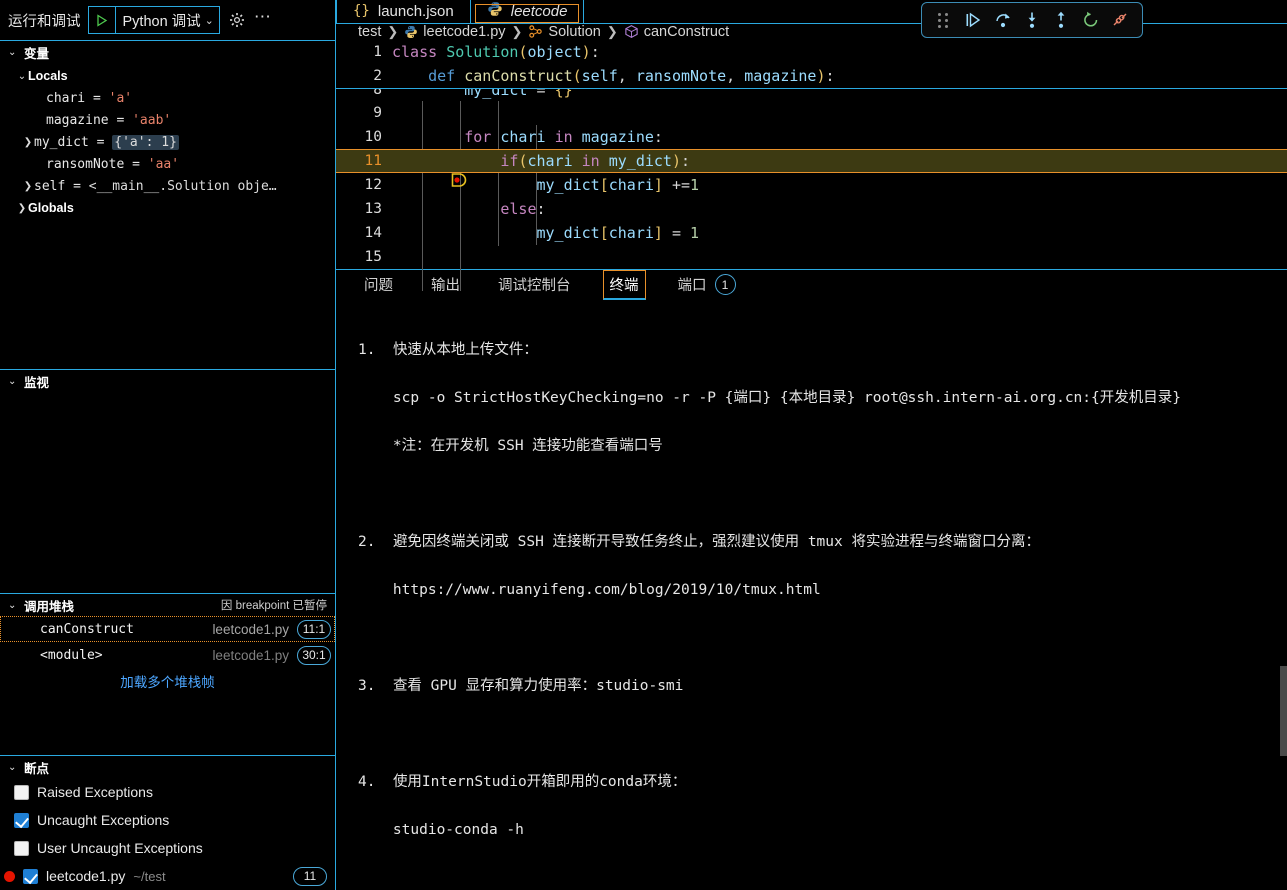  Describe the element at coordinates (522, 781) in the screenshot. I see `terminal-line: 4. 使用InternStudio开箱即用的conda环境：` at that location.